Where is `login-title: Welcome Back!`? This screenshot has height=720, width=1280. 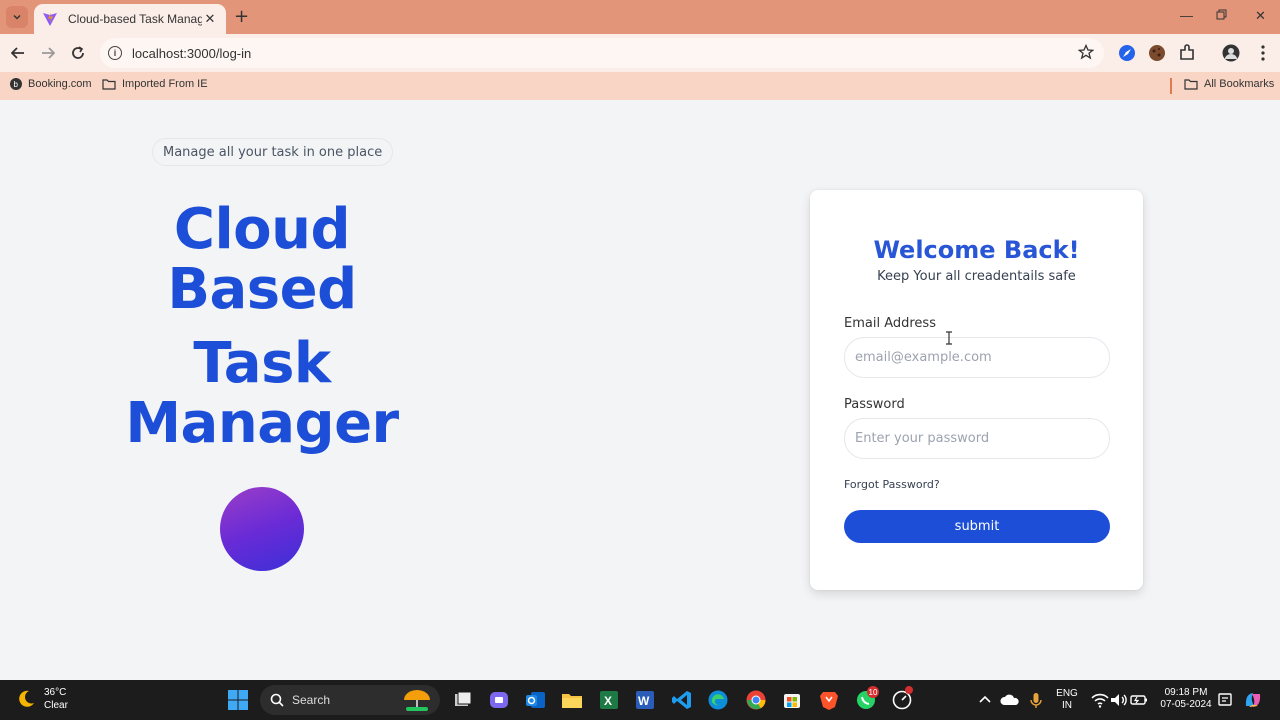 login-title: Welcome Back! is located at coordinates (976, 250).